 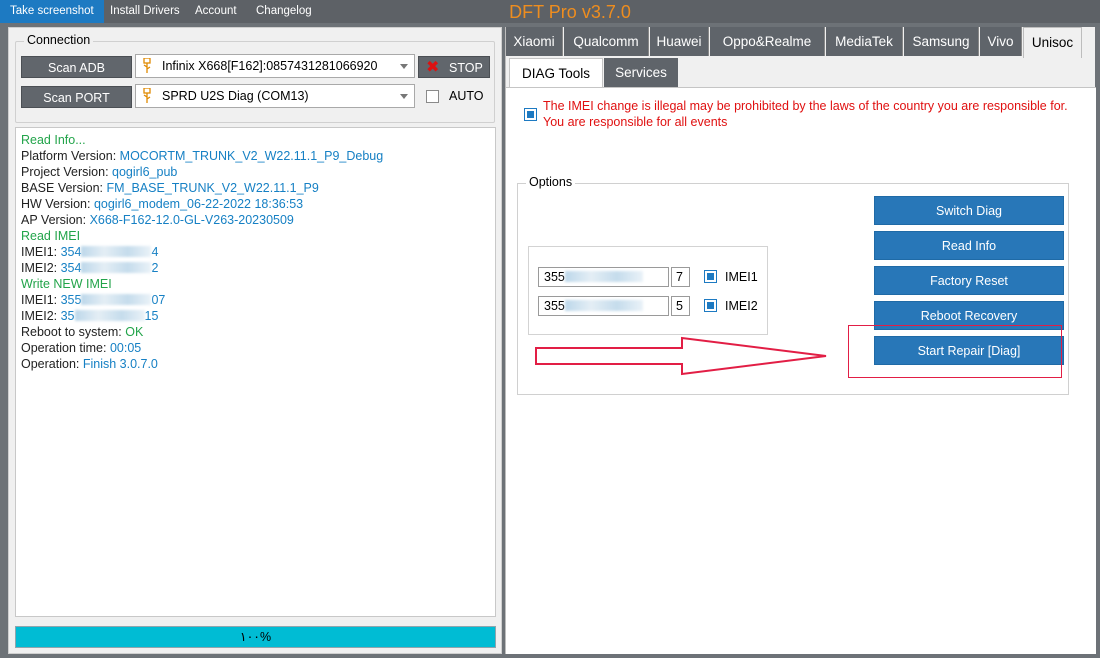 I want to click on tab-services: Services, so click(x=641, y=72).